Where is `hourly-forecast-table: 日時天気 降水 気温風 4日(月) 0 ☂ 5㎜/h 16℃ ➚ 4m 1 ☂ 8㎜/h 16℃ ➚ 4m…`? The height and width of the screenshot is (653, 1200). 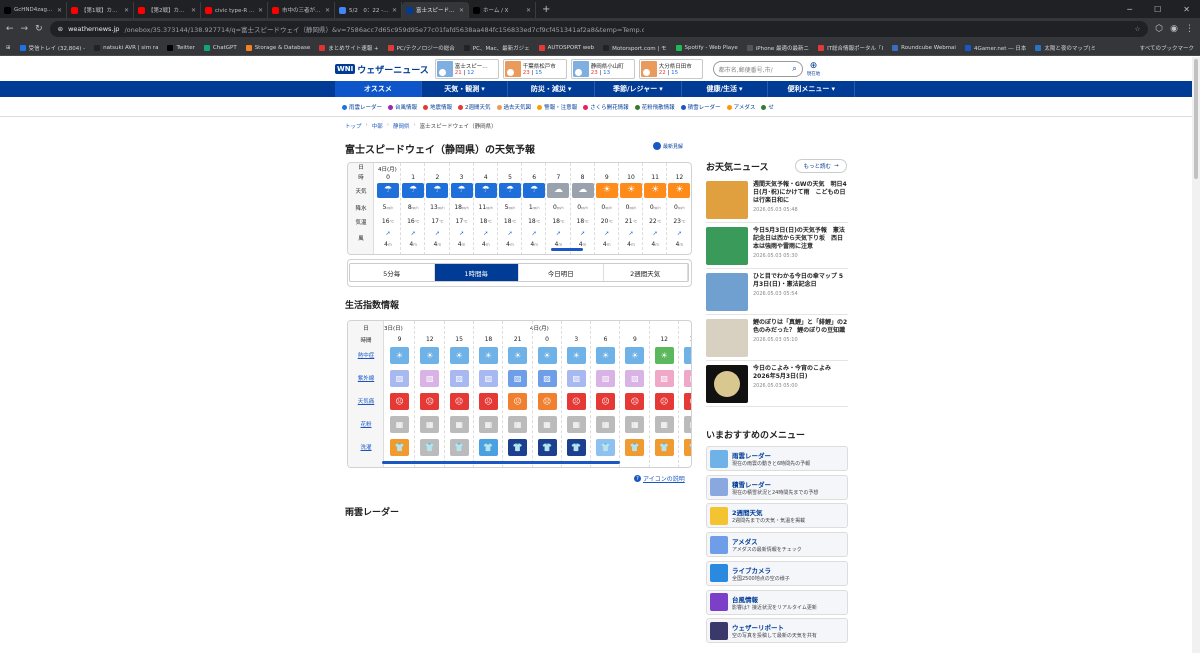
hourly-forecast-table: 日時天気 降水 気温風 4日(月) 0 ☂ 5㎜/h 16℃ ➚ 4m 1 ☂ 8㎜/h 16℃ ➚ 4m… is located at coordinates (519, 208).